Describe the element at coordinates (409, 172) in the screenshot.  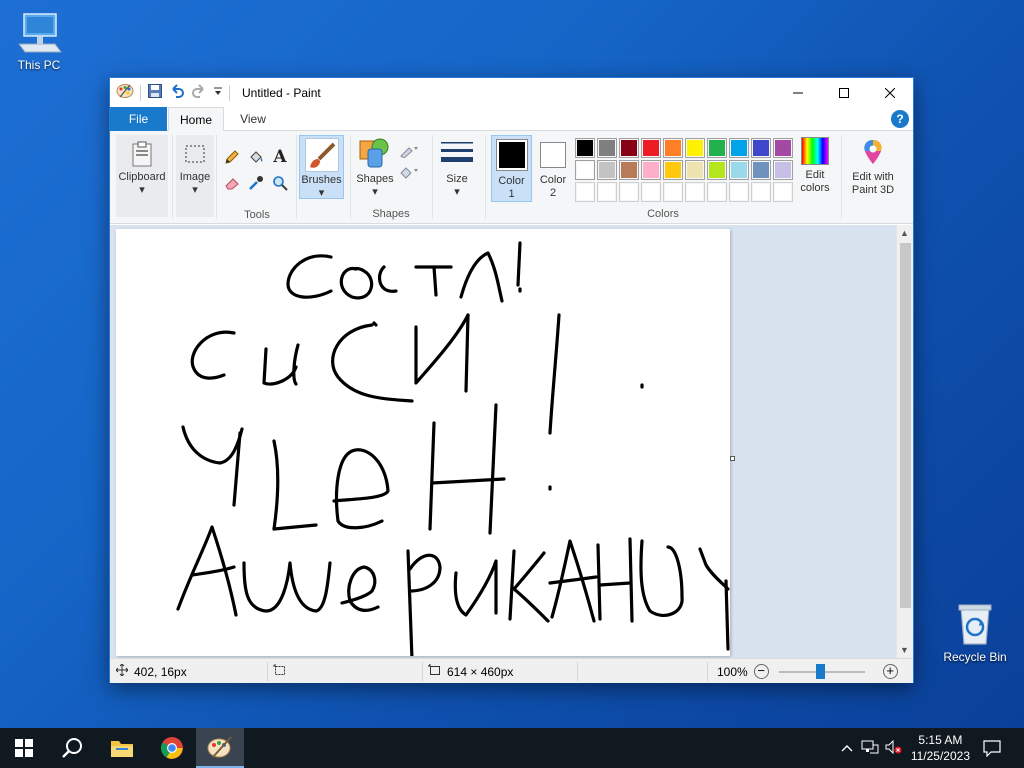
I see `fill-icon` at that location.